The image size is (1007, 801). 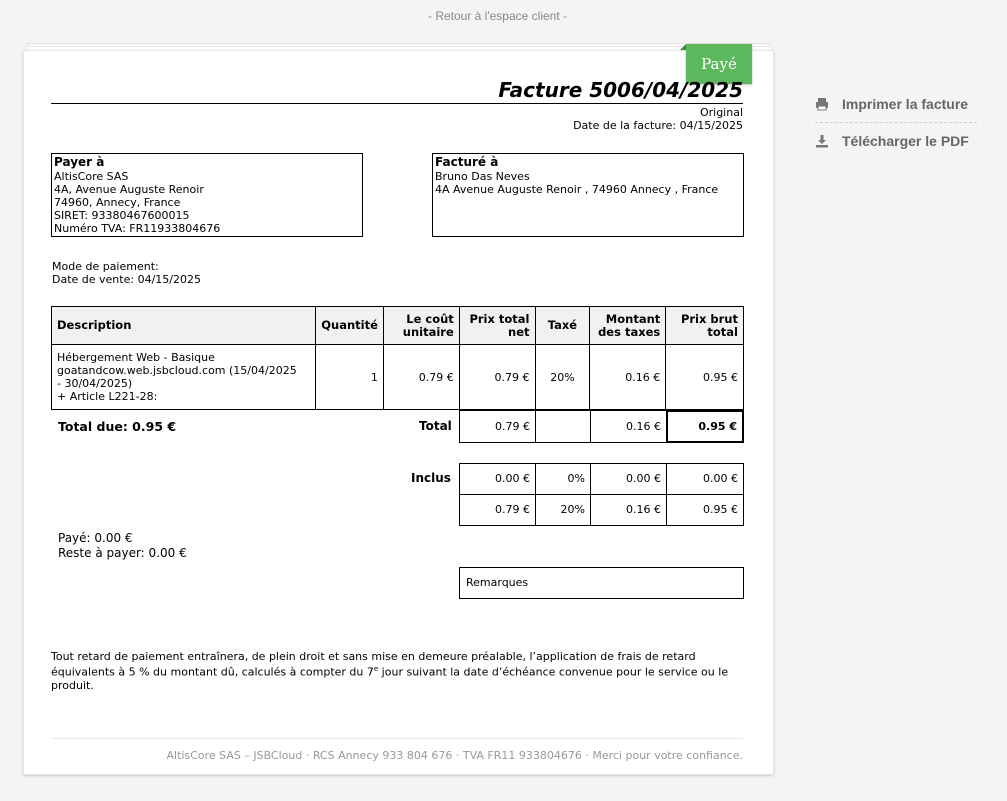 What do you see at coordinates (137, 228) in the screenshot?
I see `payee-line: Numéro TVA: FR11933804676` at bounding box center [137, 228].